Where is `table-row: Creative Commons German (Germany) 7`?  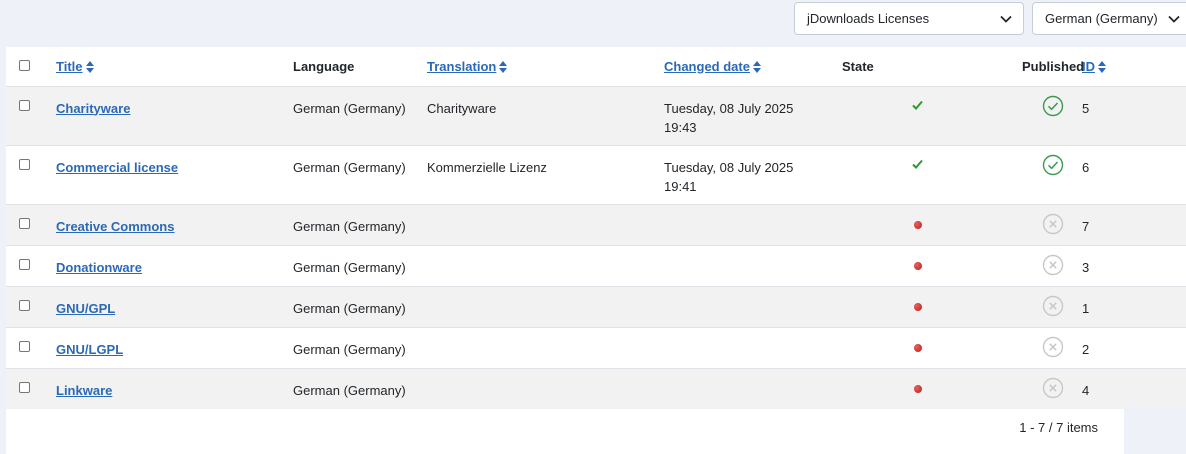
table-row: Creative Commons German (Germany) 7 is located at coordinates (596, 224).